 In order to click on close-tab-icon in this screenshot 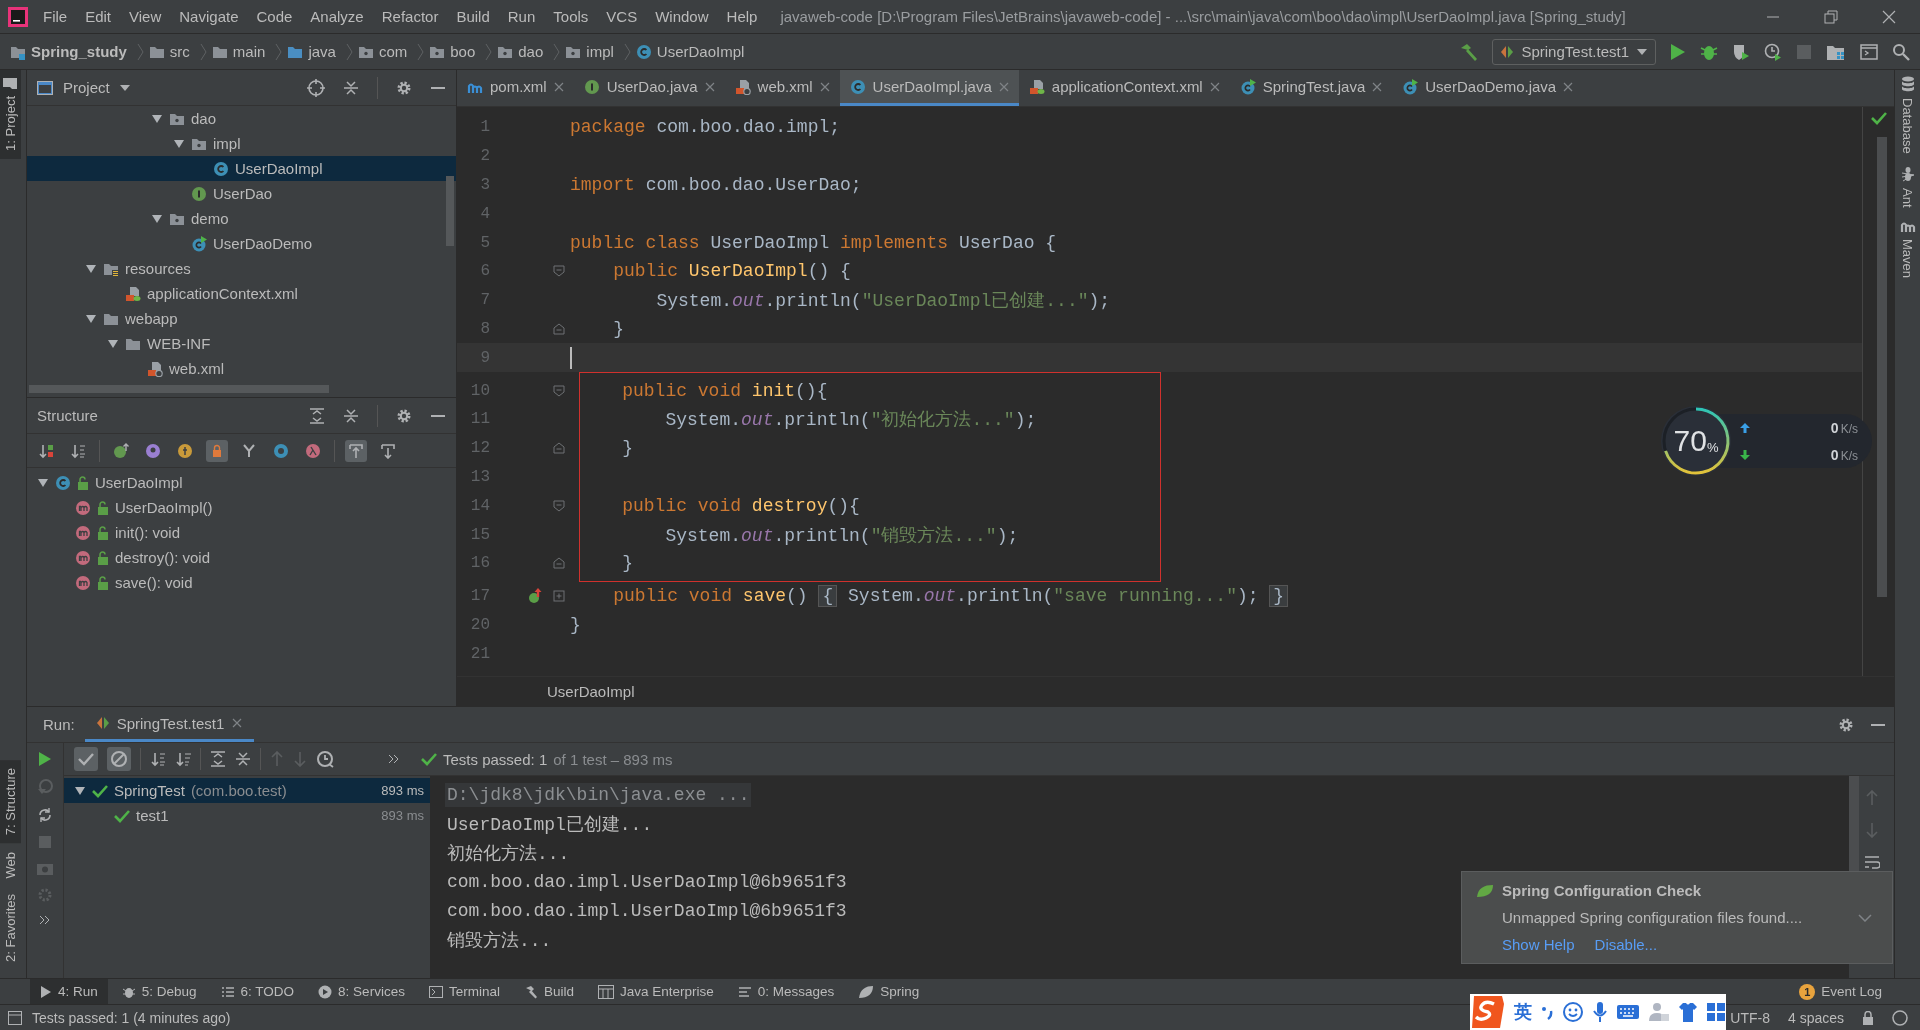, I will do `click(237, 723)`.